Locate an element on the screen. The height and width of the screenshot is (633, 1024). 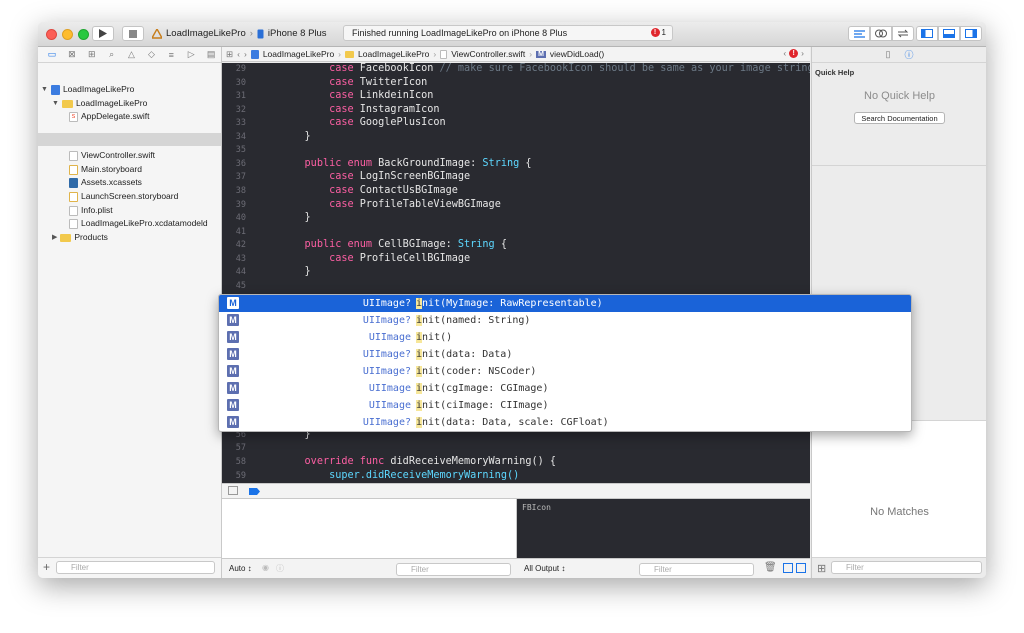
issue-icon: △ is located at coordinates (132, 54).